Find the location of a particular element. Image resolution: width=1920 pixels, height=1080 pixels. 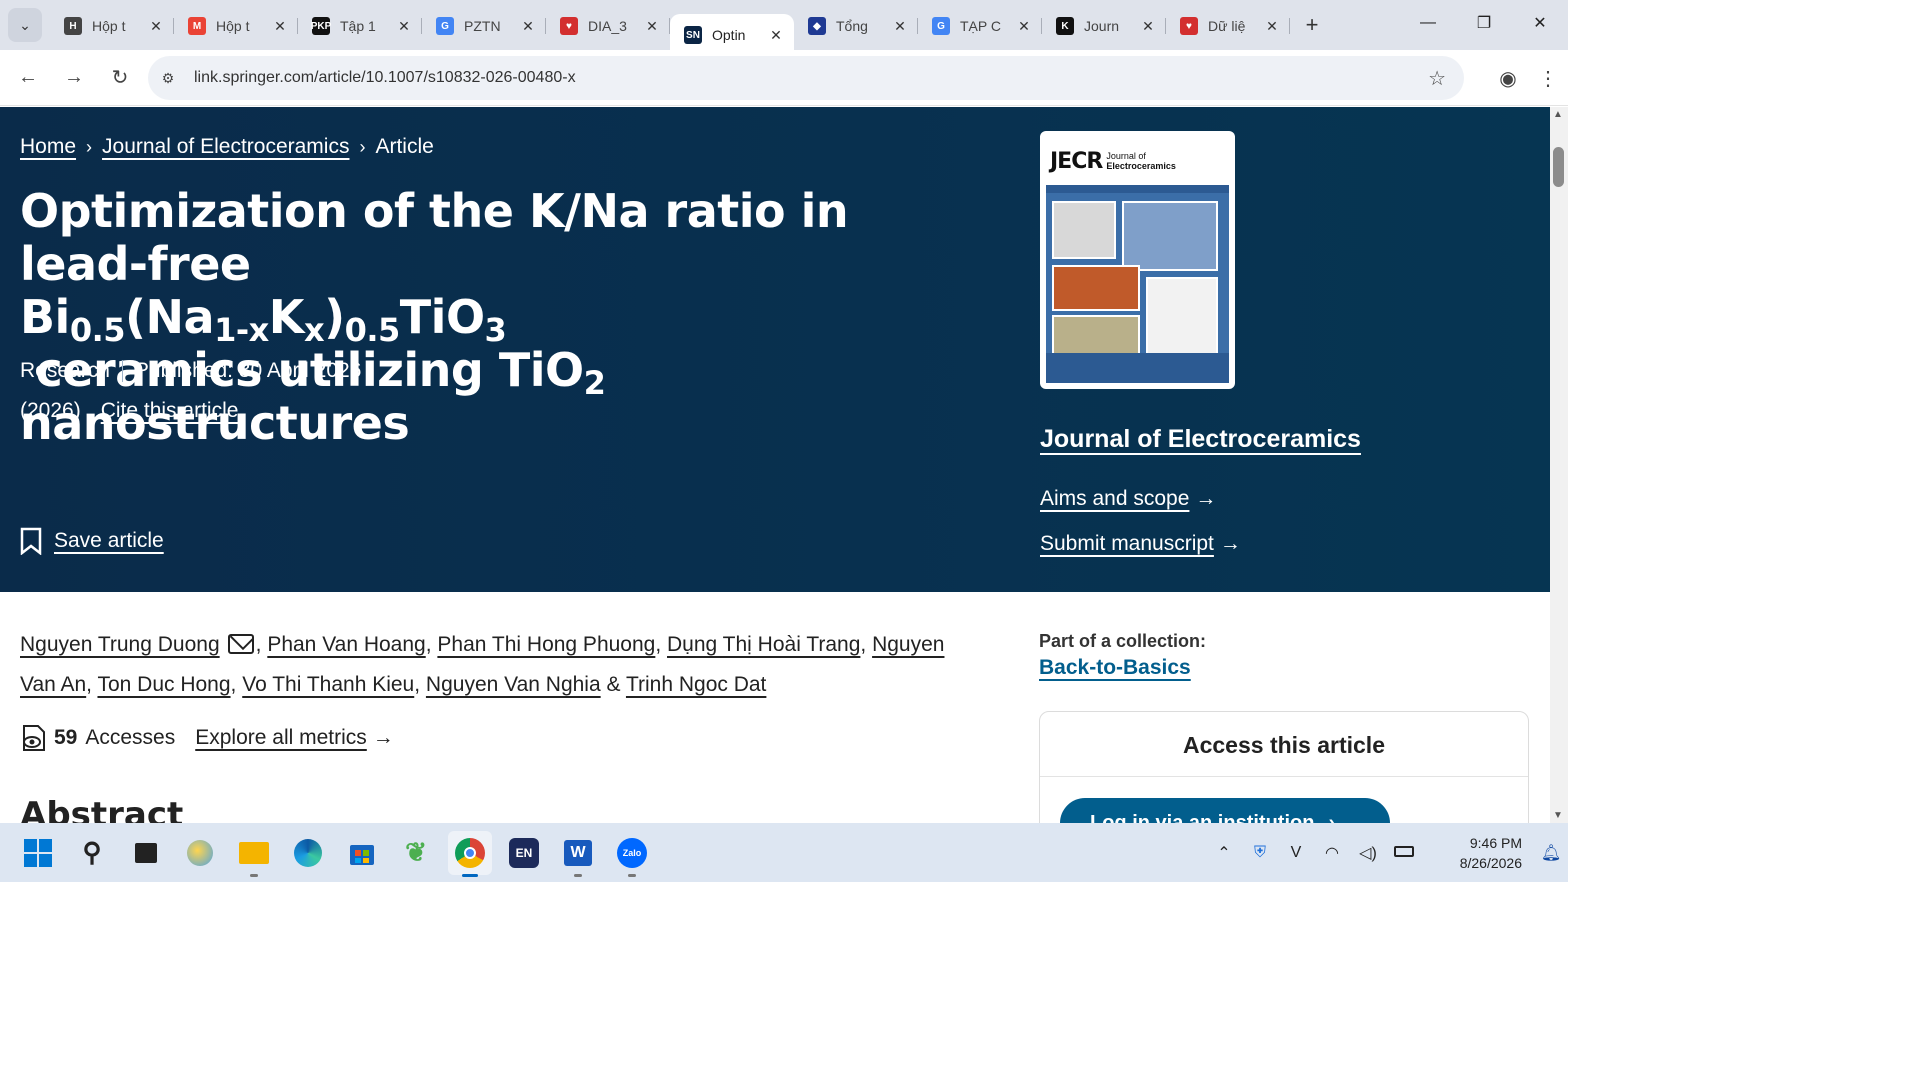

cover-subtitle: Journal of Electroceramics is located at coordinates (1141, 161).